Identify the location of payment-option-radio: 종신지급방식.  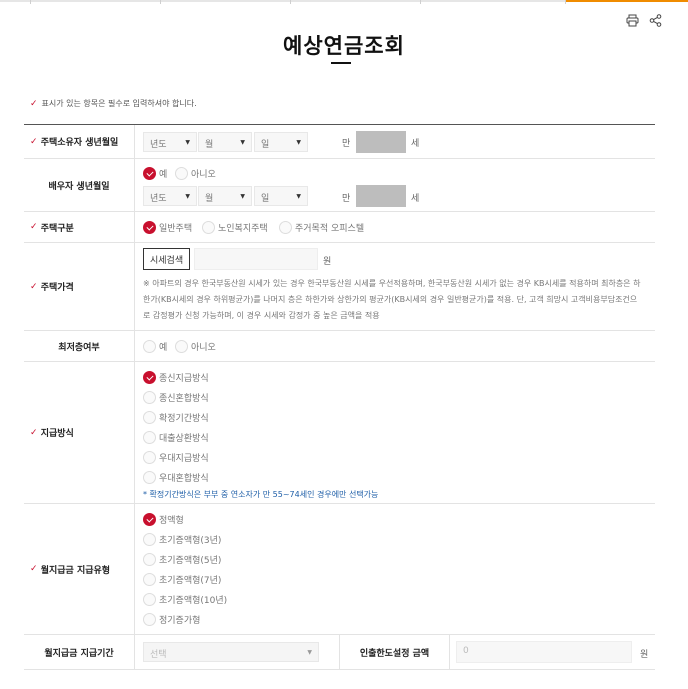
(176, 377).